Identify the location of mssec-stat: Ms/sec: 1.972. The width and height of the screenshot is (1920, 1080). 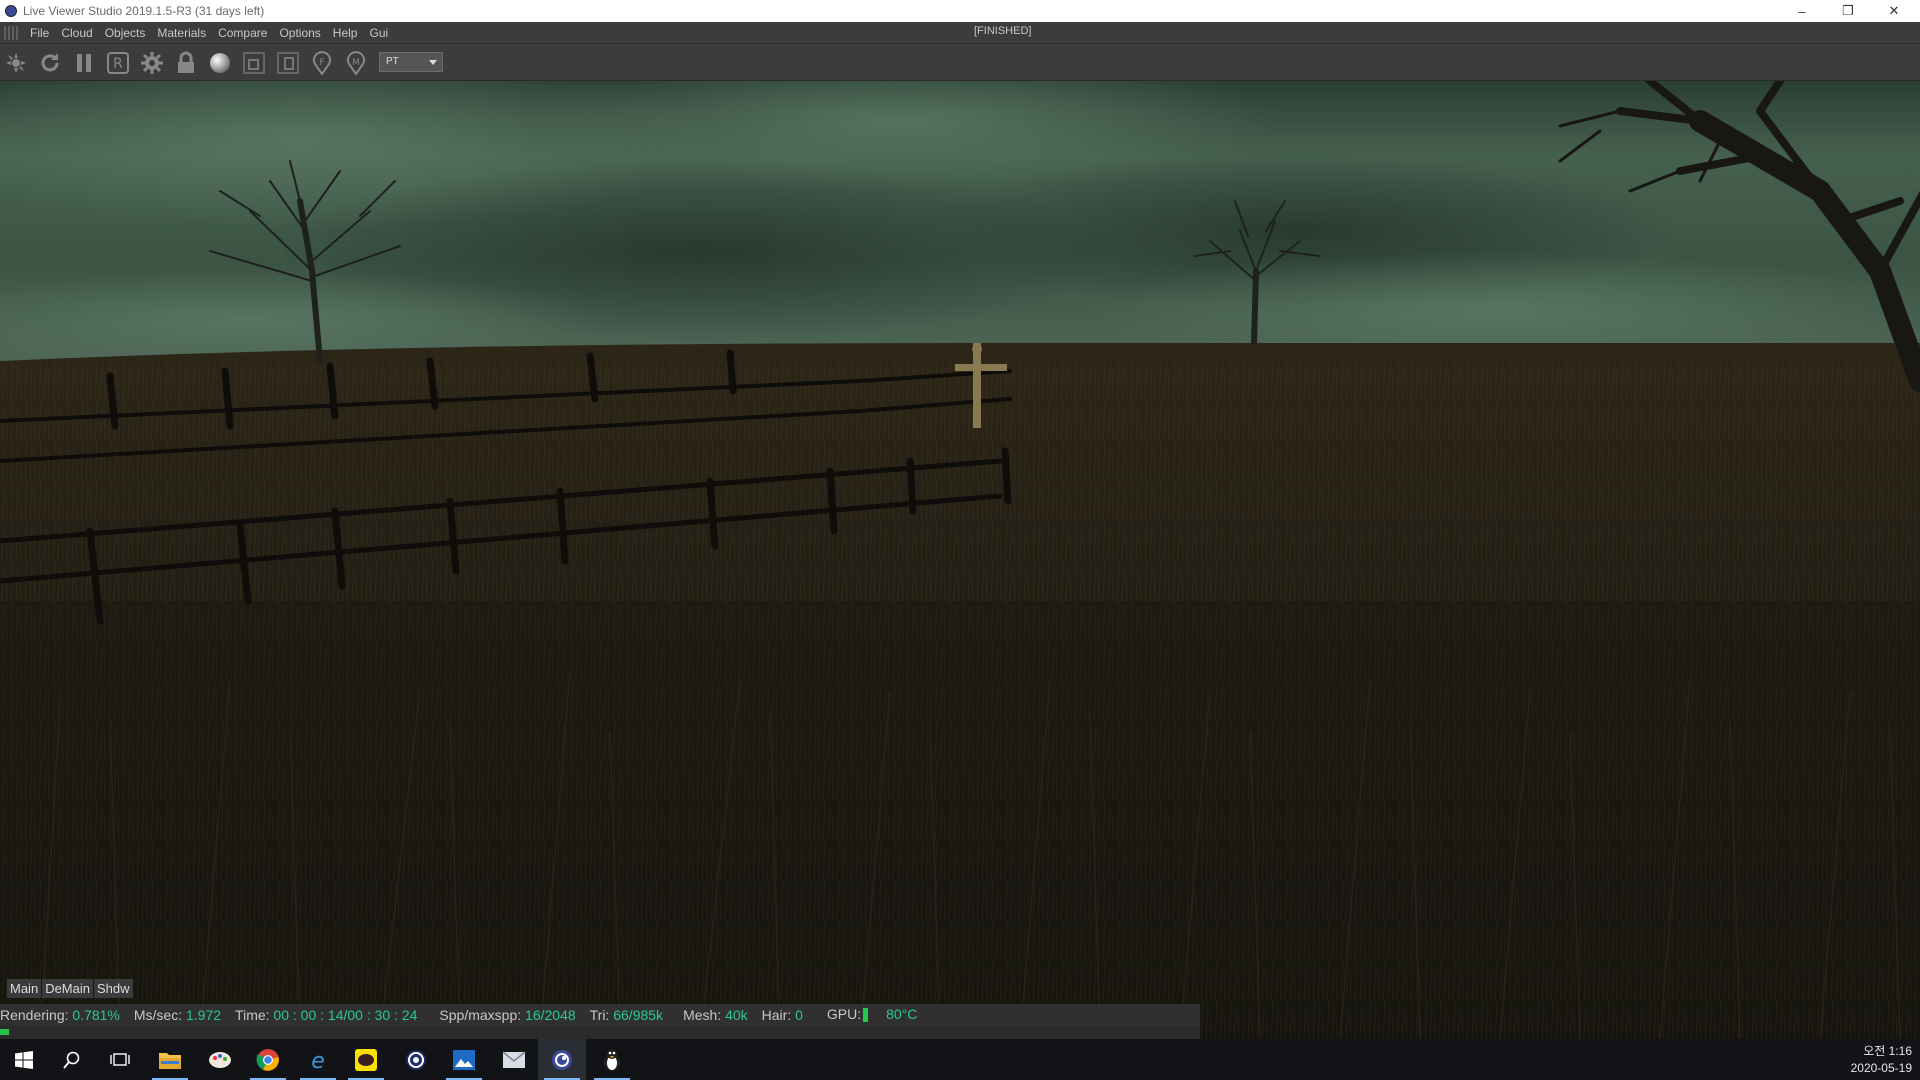
(177, 1015).